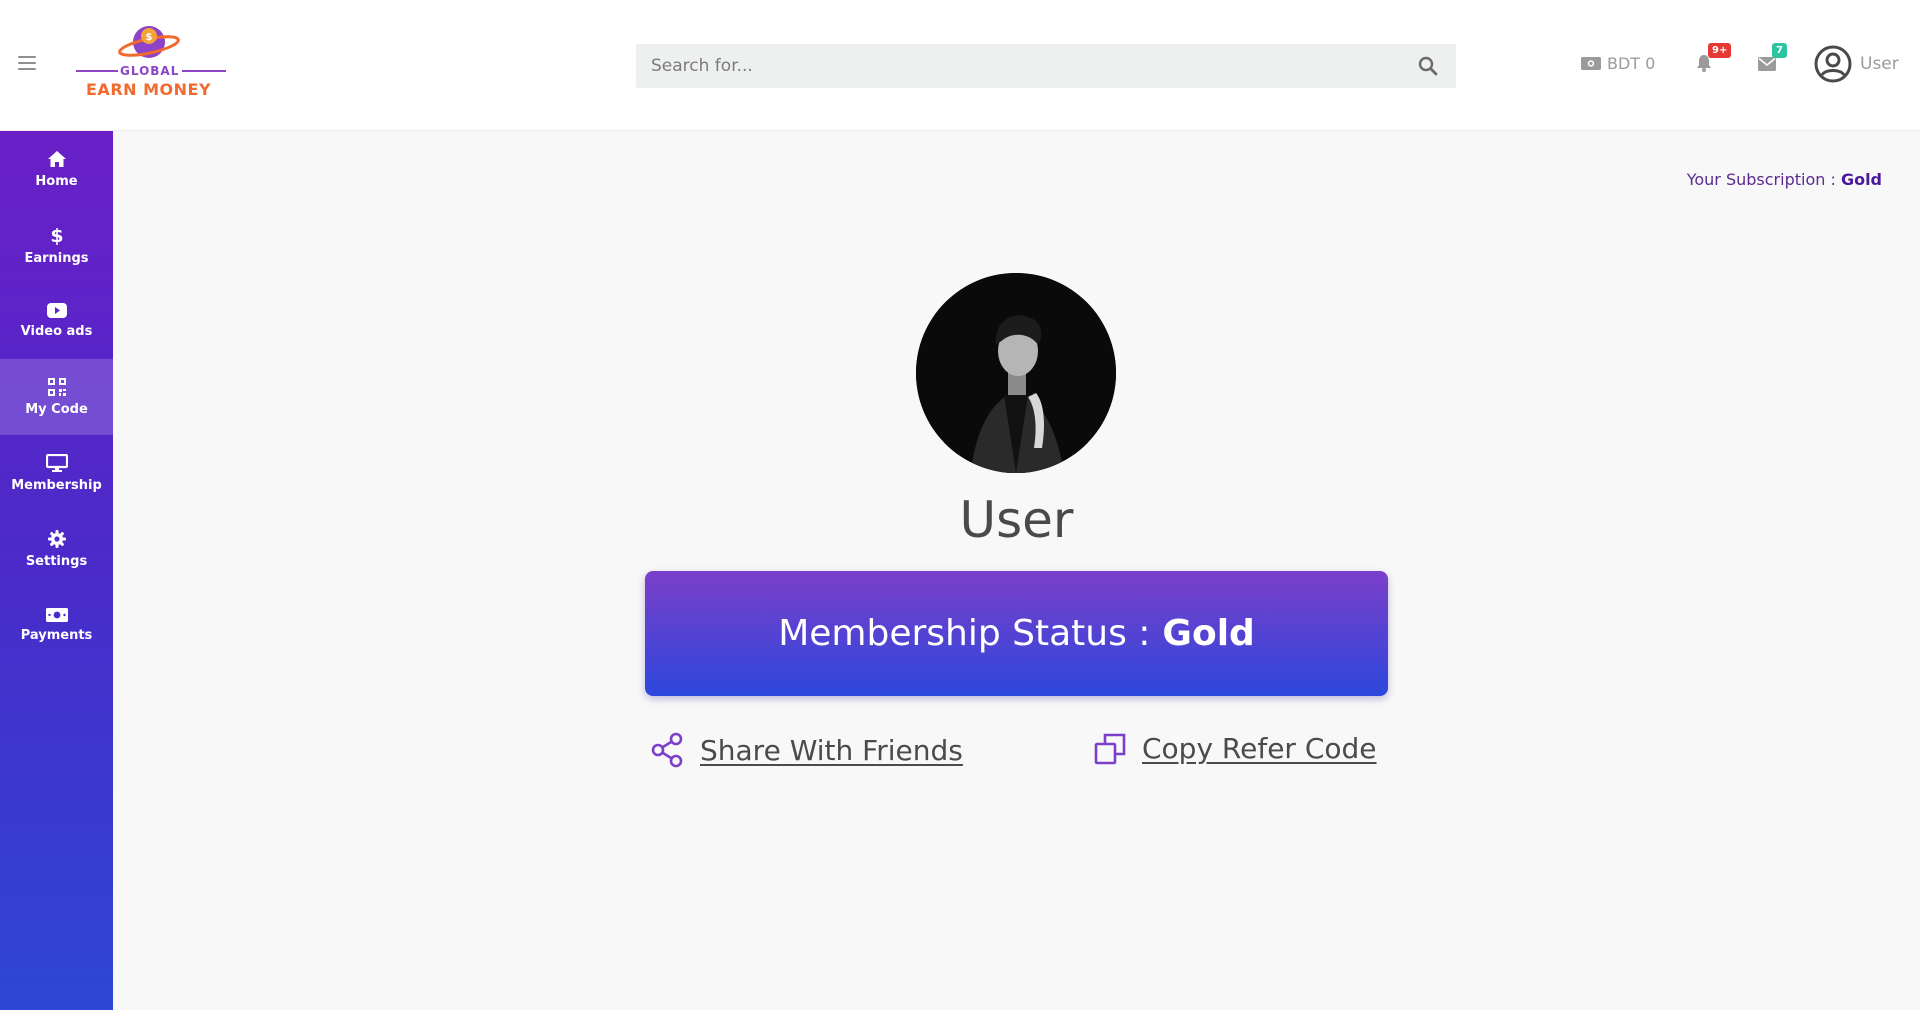 This screenshot has height=1010, width=1920. Describe the element at coordinates (1856, 64) in the screenshot. I see `user-menu: User` at that location.